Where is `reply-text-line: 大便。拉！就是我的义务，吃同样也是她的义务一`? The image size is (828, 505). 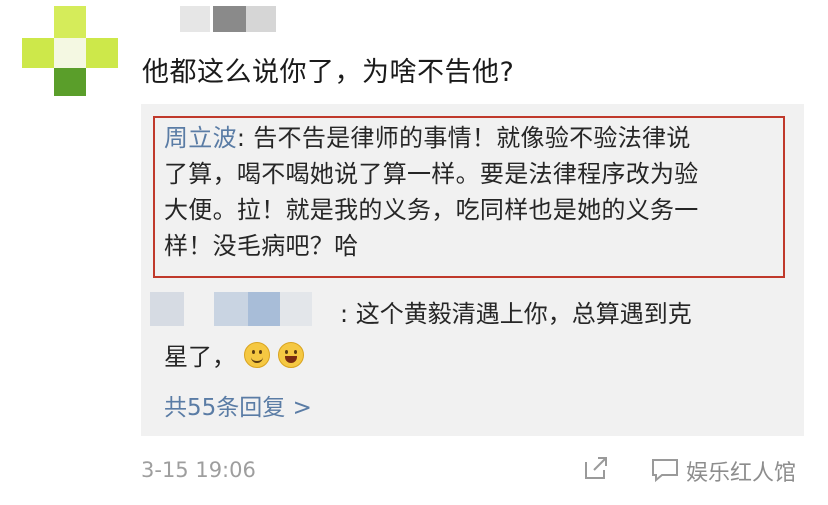 reply-text-line: 大便。拉！就是我的义务，吃同样也是她的义务一 is located at coordinates (431, 210).